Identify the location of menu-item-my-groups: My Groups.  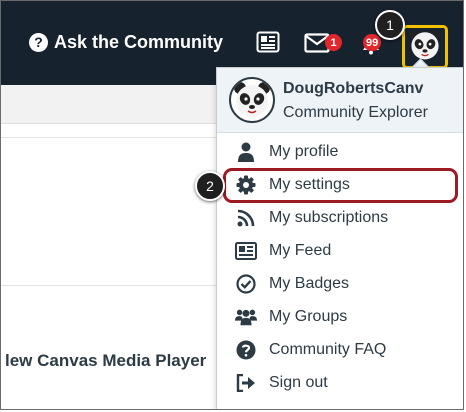
(340, 316).